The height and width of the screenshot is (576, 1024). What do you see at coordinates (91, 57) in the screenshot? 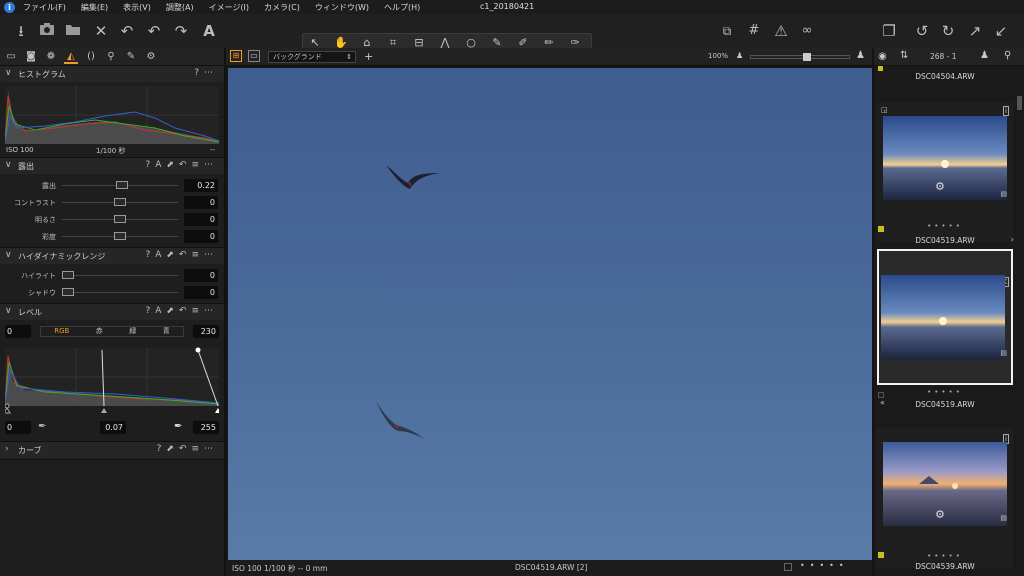
I see `tab-lens-icon: ()` at bounding box center [91, 57].